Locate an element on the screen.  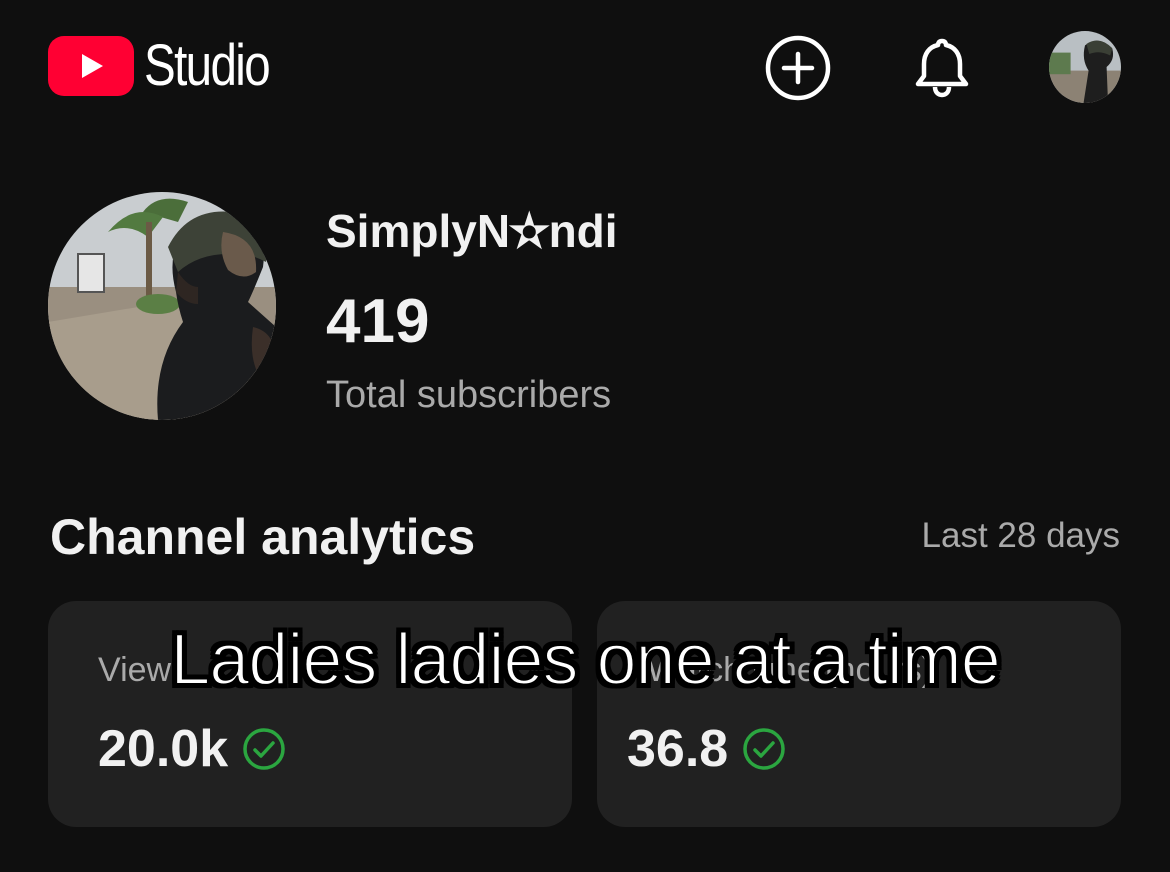
views-value-row: 20.0k is located at coordinates (192, 749).